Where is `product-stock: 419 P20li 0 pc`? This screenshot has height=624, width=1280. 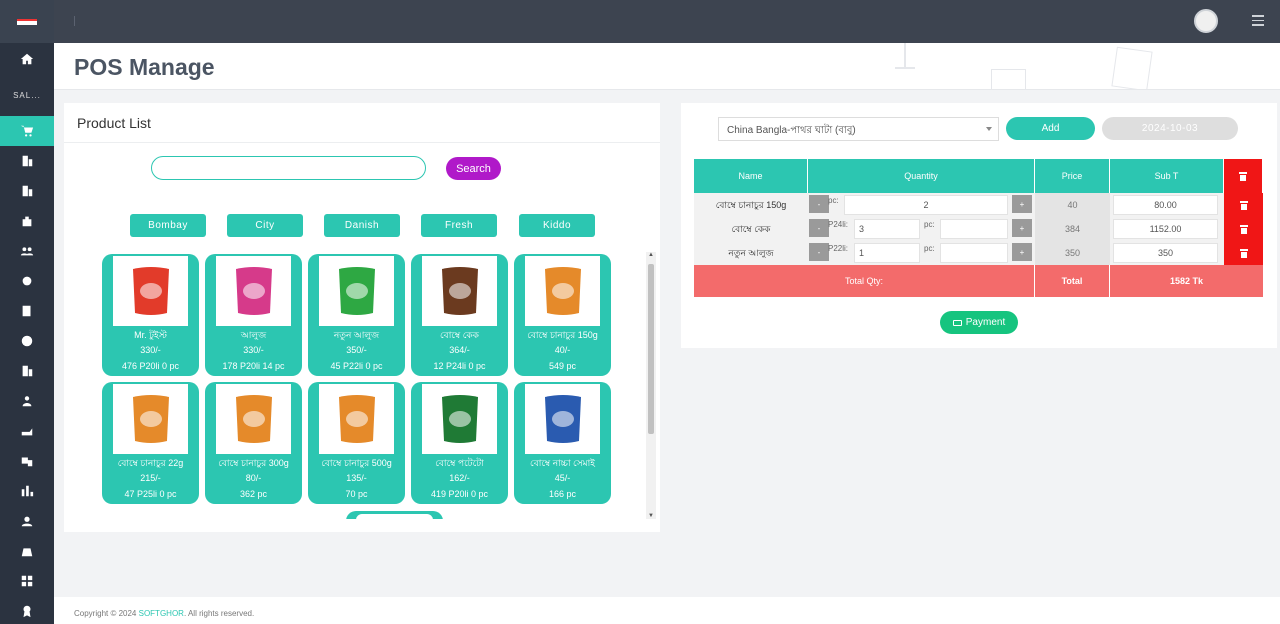 product-stock: 419 P20li 0 pc is located at coordinates (459, 494).